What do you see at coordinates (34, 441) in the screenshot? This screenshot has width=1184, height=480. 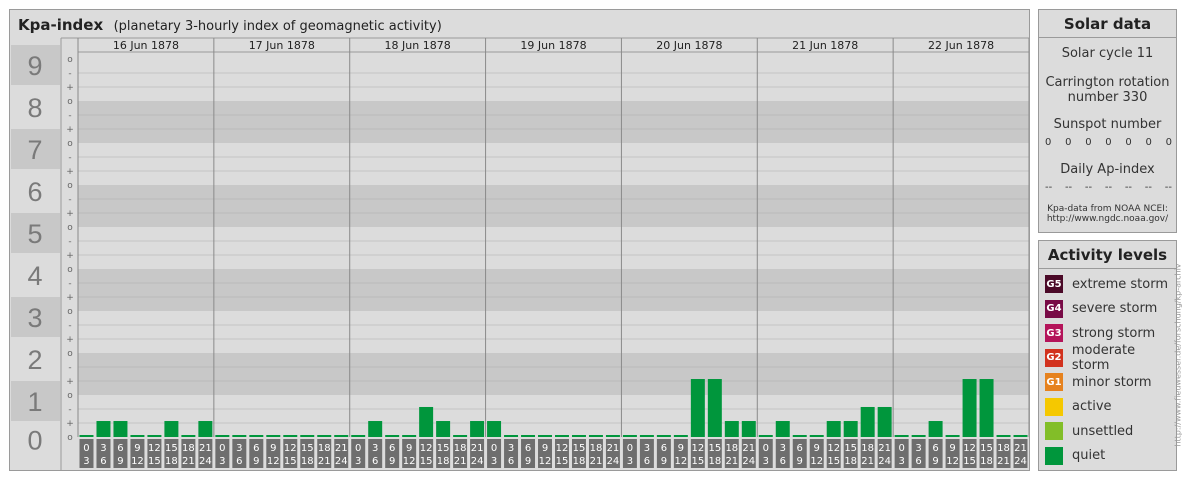 I see `y-tick-label: 0` at bounding box center [34, 441].